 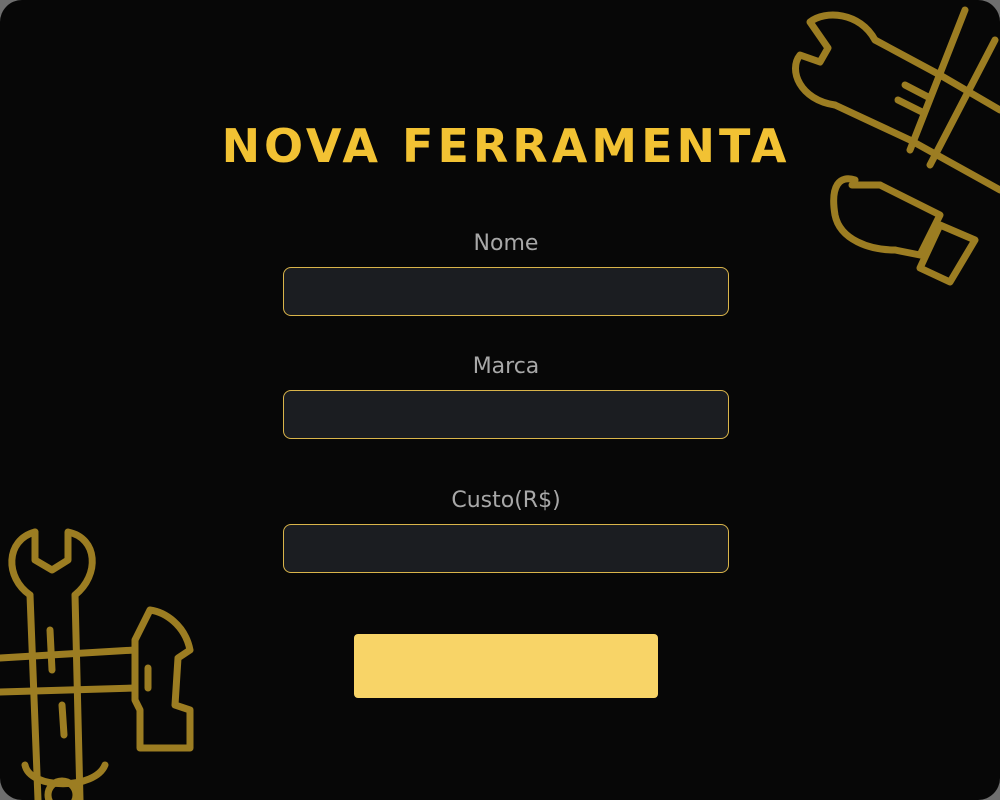 I want to click on marca-label: Marca, so click(x=506, y=366).